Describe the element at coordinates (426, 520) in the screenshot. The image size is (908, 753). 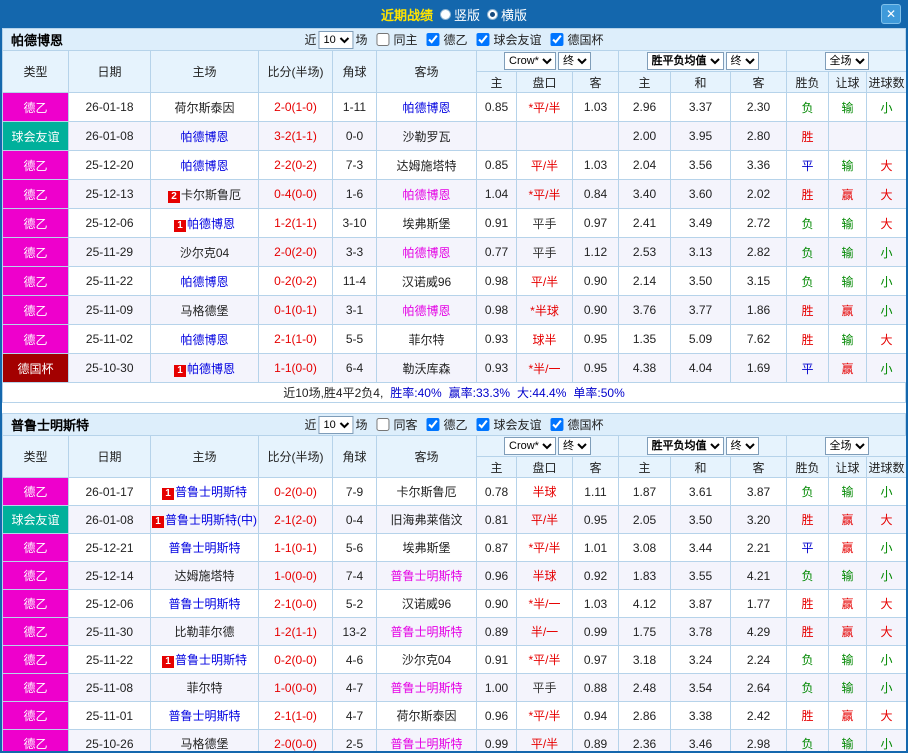
I see `away-team-name: 旧海弗莱偕汶` at that location.